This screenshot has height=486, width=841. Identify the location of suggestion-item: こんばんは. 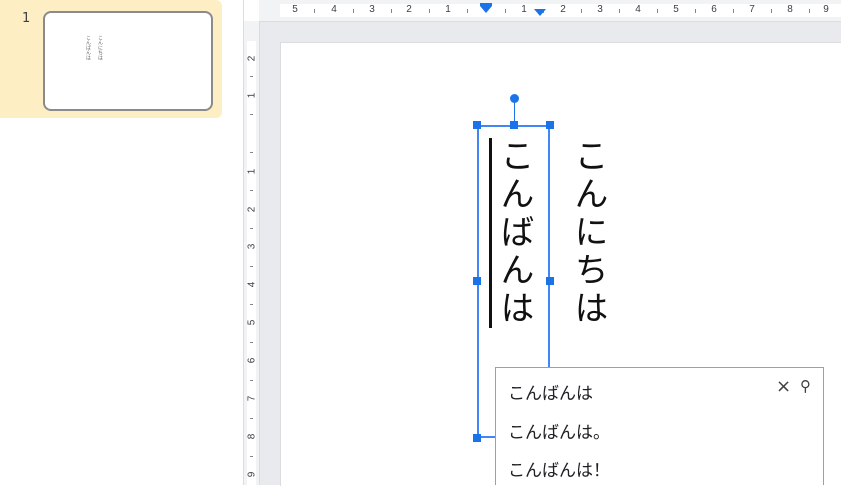
(550, 391).